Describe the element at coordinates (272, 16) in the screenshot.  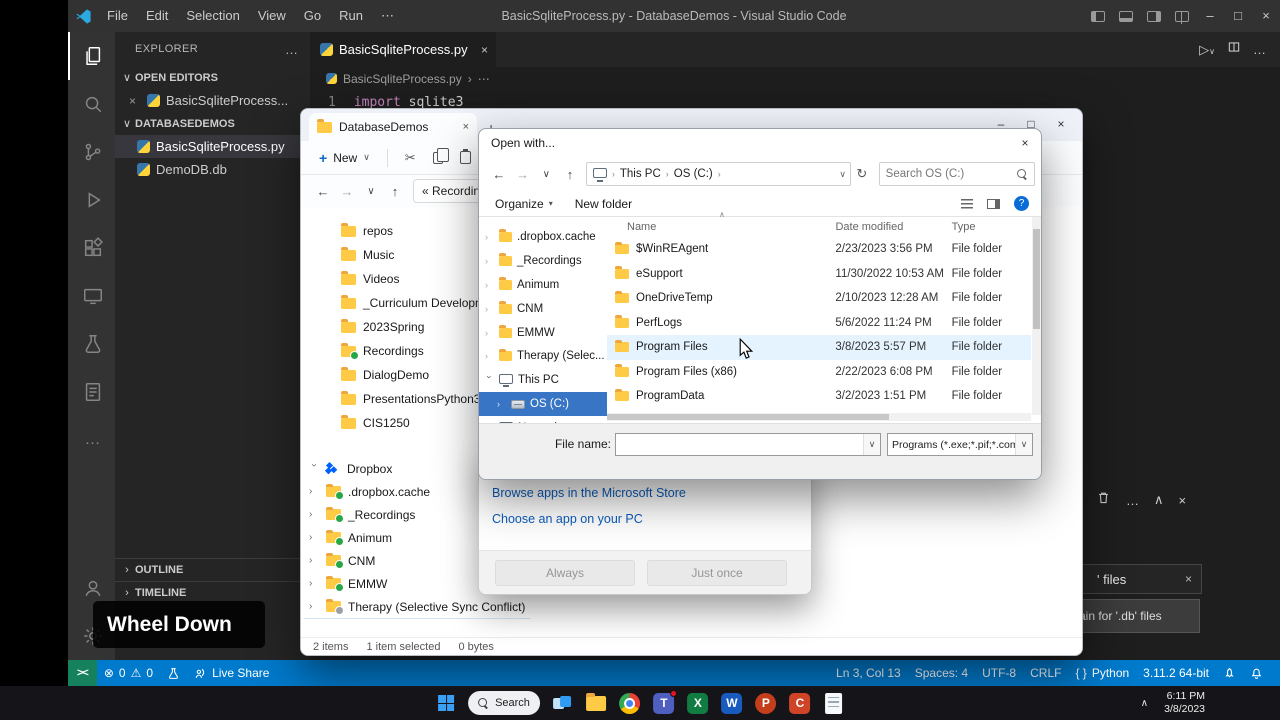
I see `menu-item: View` at that location.